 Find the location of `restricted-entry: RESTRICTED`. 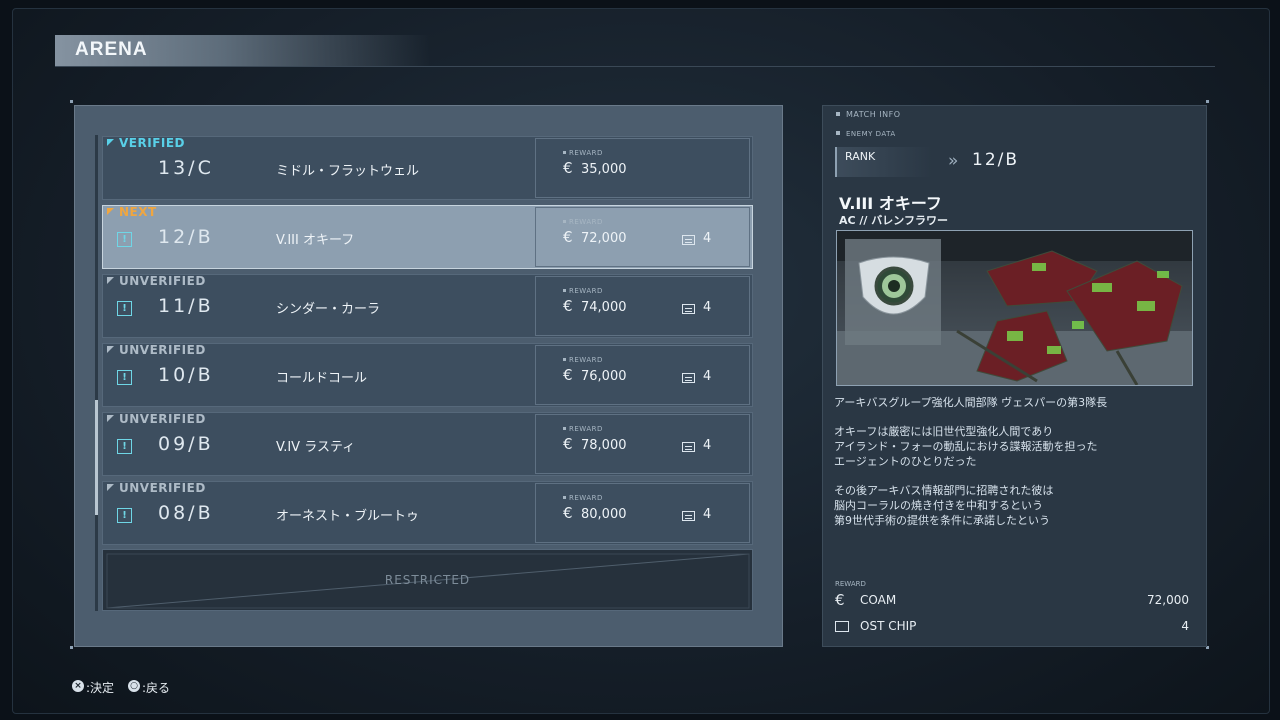

restricted-entry: RESTRICTED is located at coordinates (427, 580).